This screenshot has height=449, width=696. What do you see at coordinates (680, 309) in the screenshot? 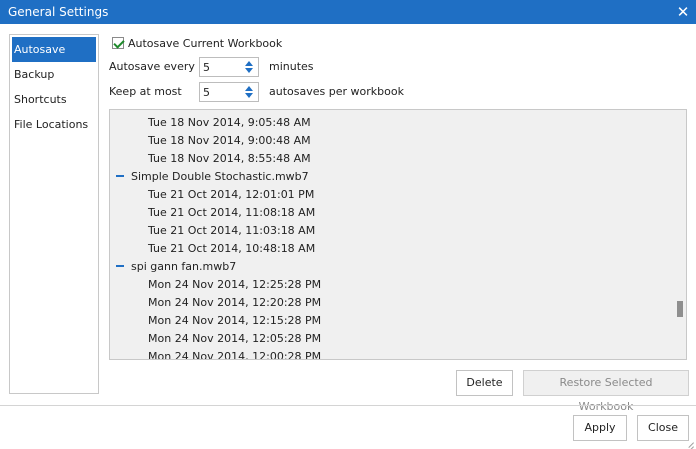
I see `scrollbar-thumb` at bounding box center [680, 309].